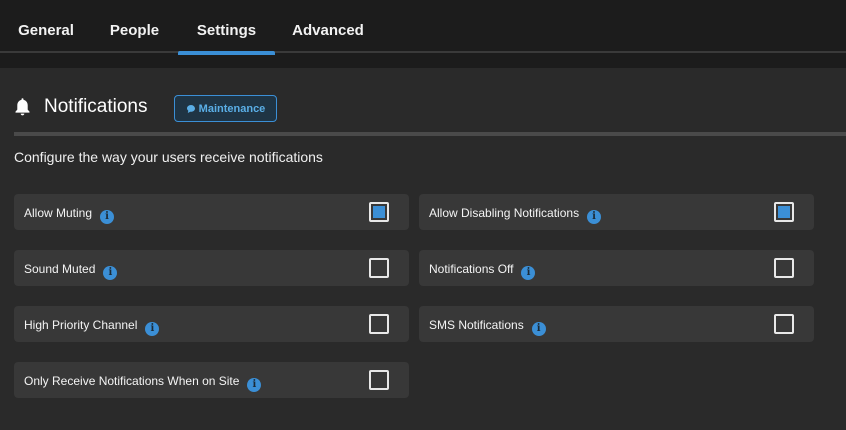 This screenshot has width=846, height=430. I want to click on page-title: Notifications, so click(96, 106).